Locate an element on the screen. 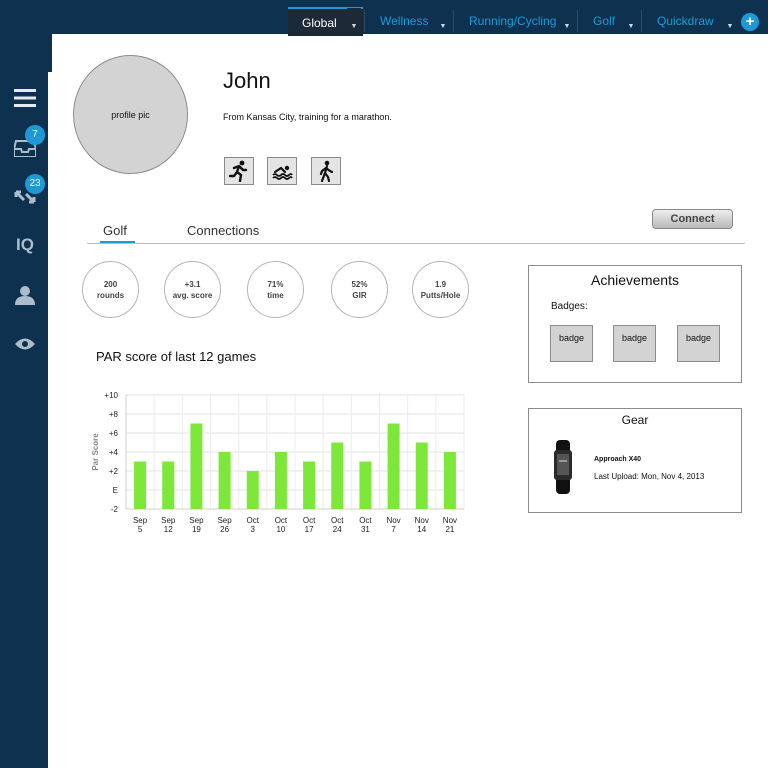 The height and width of the screenshot is (768, 768). profile-picture: profile pic is located at coordinates (130, 114).